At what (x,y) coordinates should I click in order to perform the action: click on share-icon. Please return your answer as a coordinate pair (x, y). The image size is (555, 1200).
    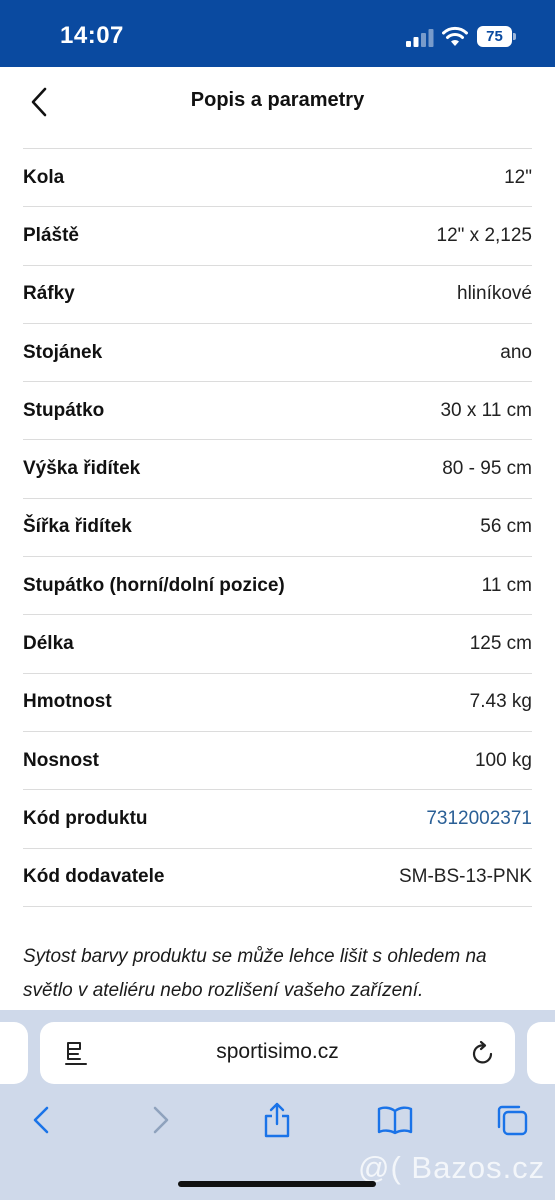
    Looking at the image, I should click on (277, 1120).